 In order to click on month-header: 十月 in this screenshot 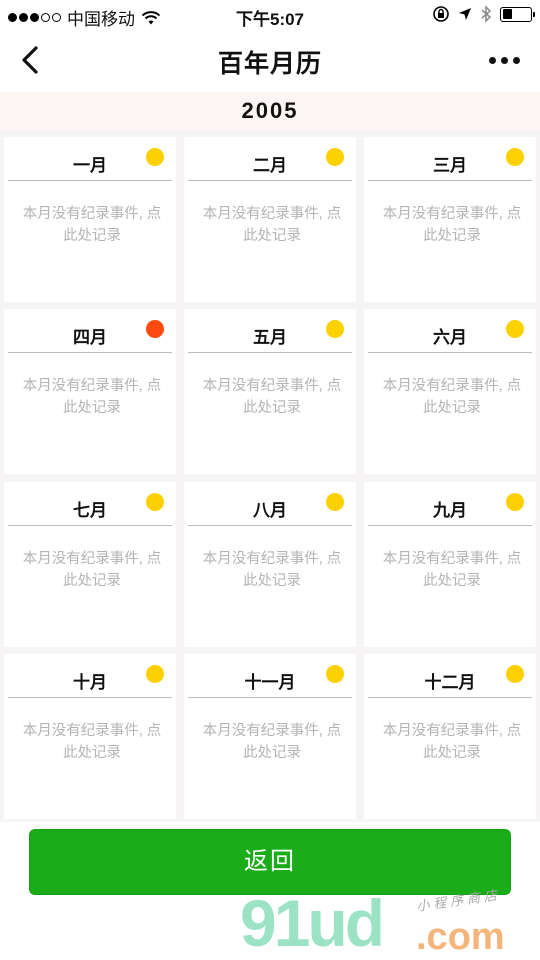, I will do `click(90, 676)`.